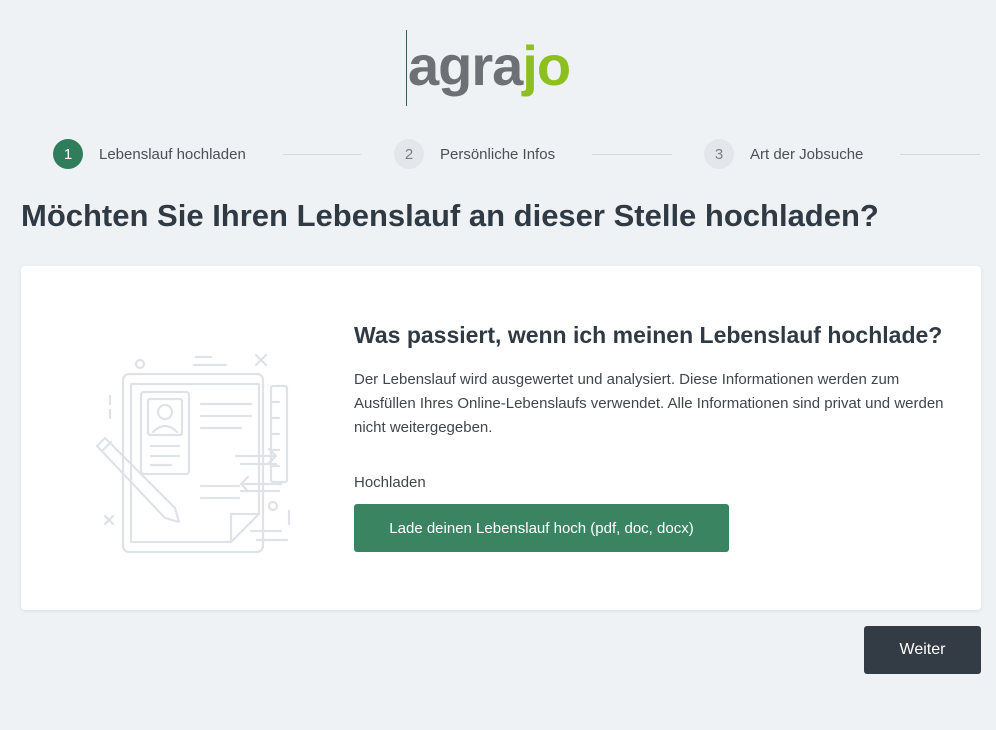 The image size is (996, 730). I want to click on step-1: 1 Lebenslauf hochladen, so click(149, 154).